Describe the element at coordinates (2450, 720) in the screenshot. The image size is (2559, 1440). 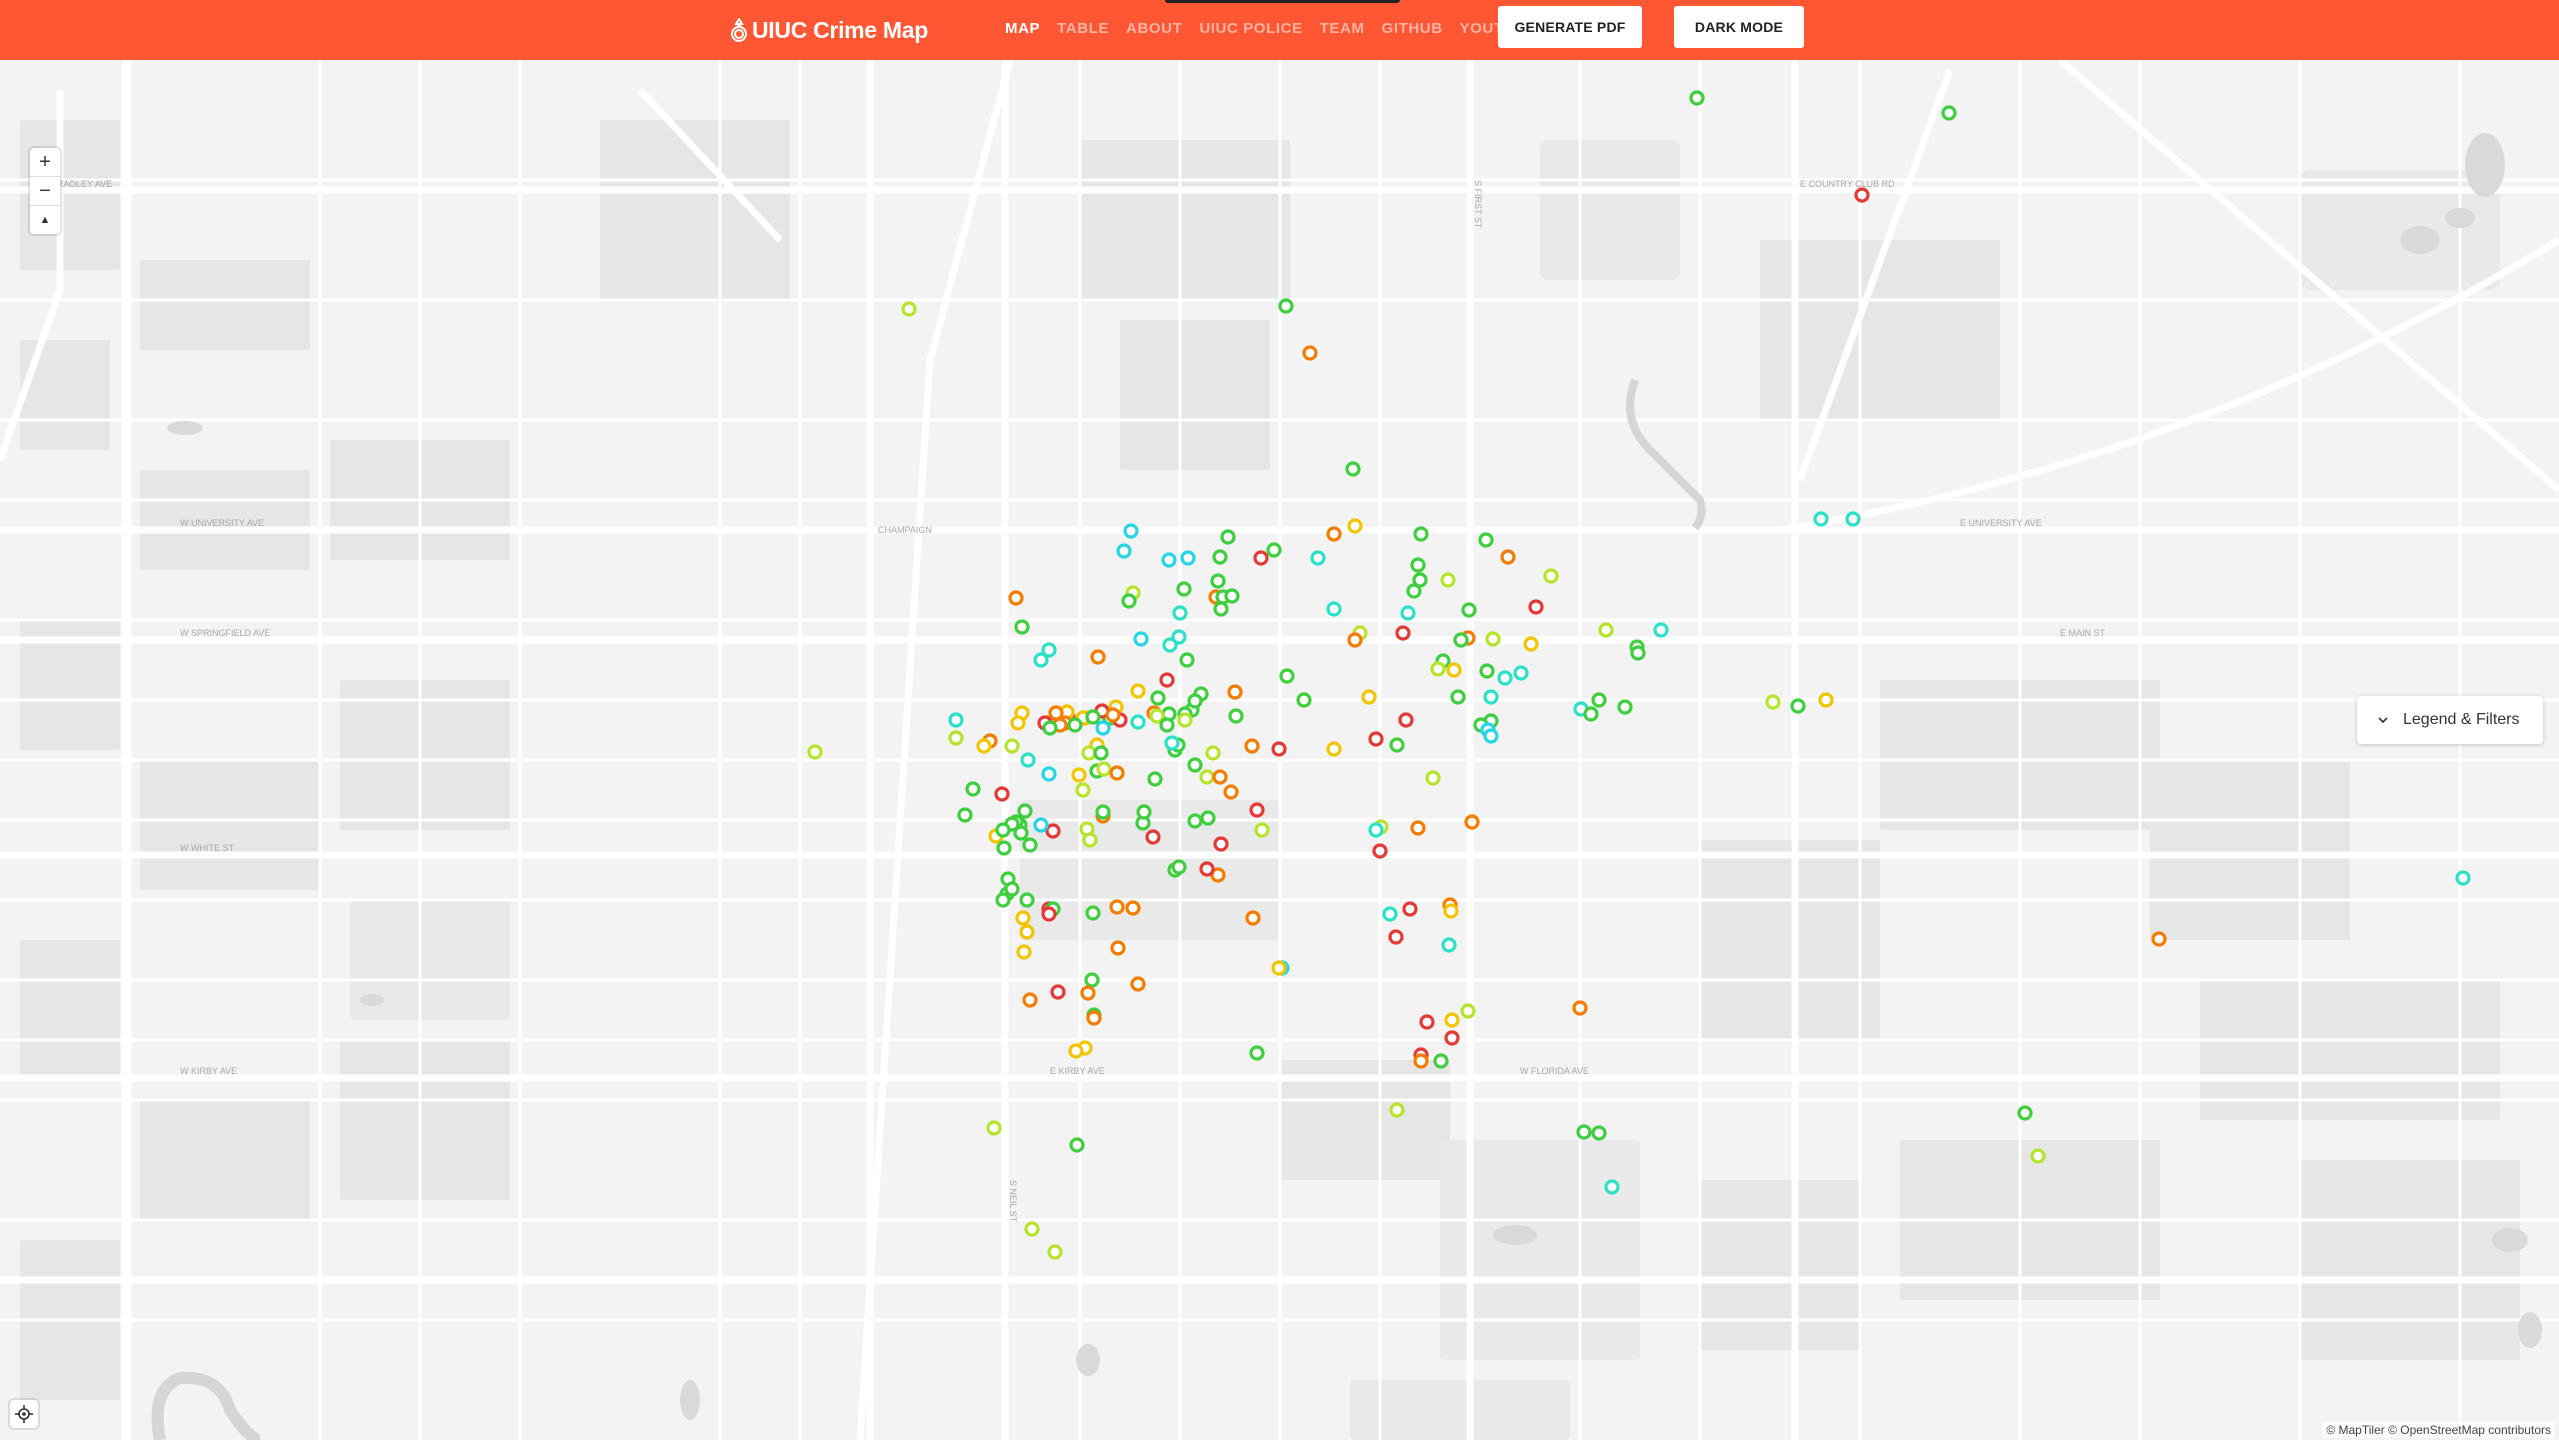
I see `legend-filters-toggle: Legend & Filters` at that location.